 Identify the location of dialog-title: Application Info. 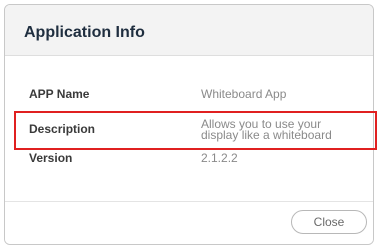
(84, 32).